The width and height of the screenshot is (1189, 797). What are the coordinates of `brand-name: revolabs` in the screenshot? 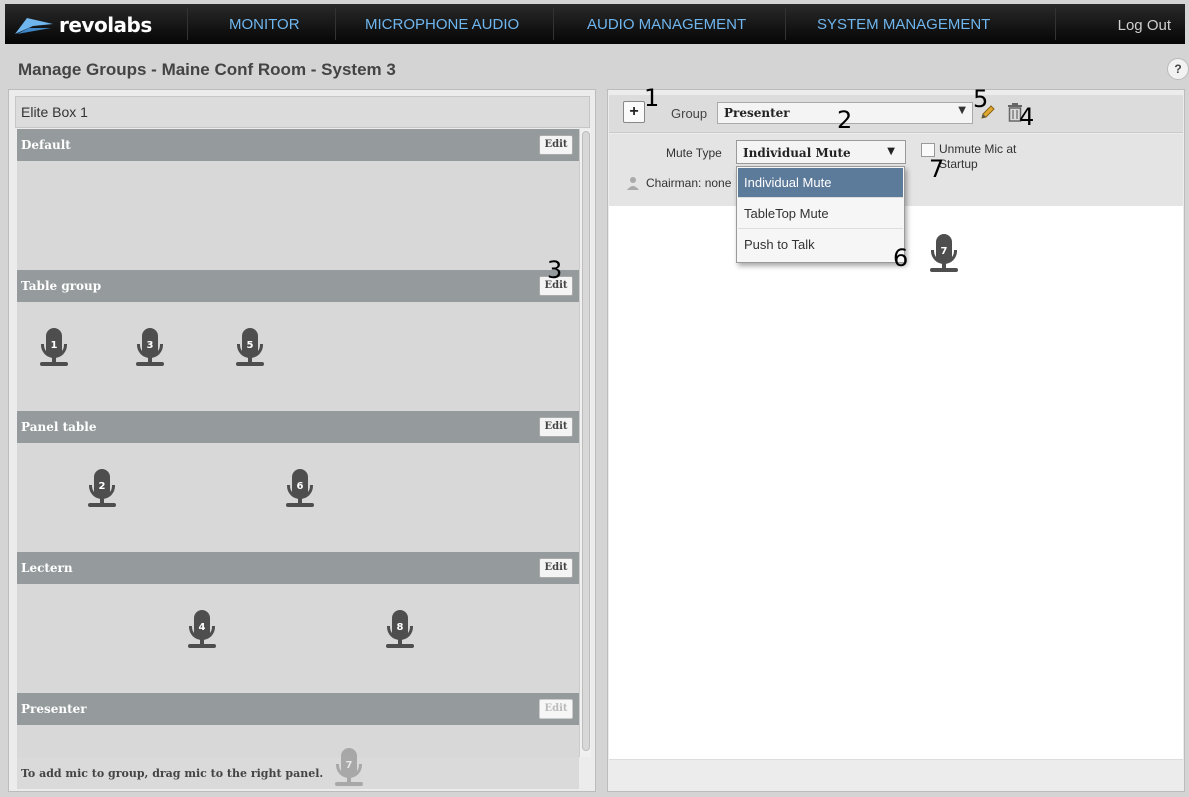 It's located at (105, 25).